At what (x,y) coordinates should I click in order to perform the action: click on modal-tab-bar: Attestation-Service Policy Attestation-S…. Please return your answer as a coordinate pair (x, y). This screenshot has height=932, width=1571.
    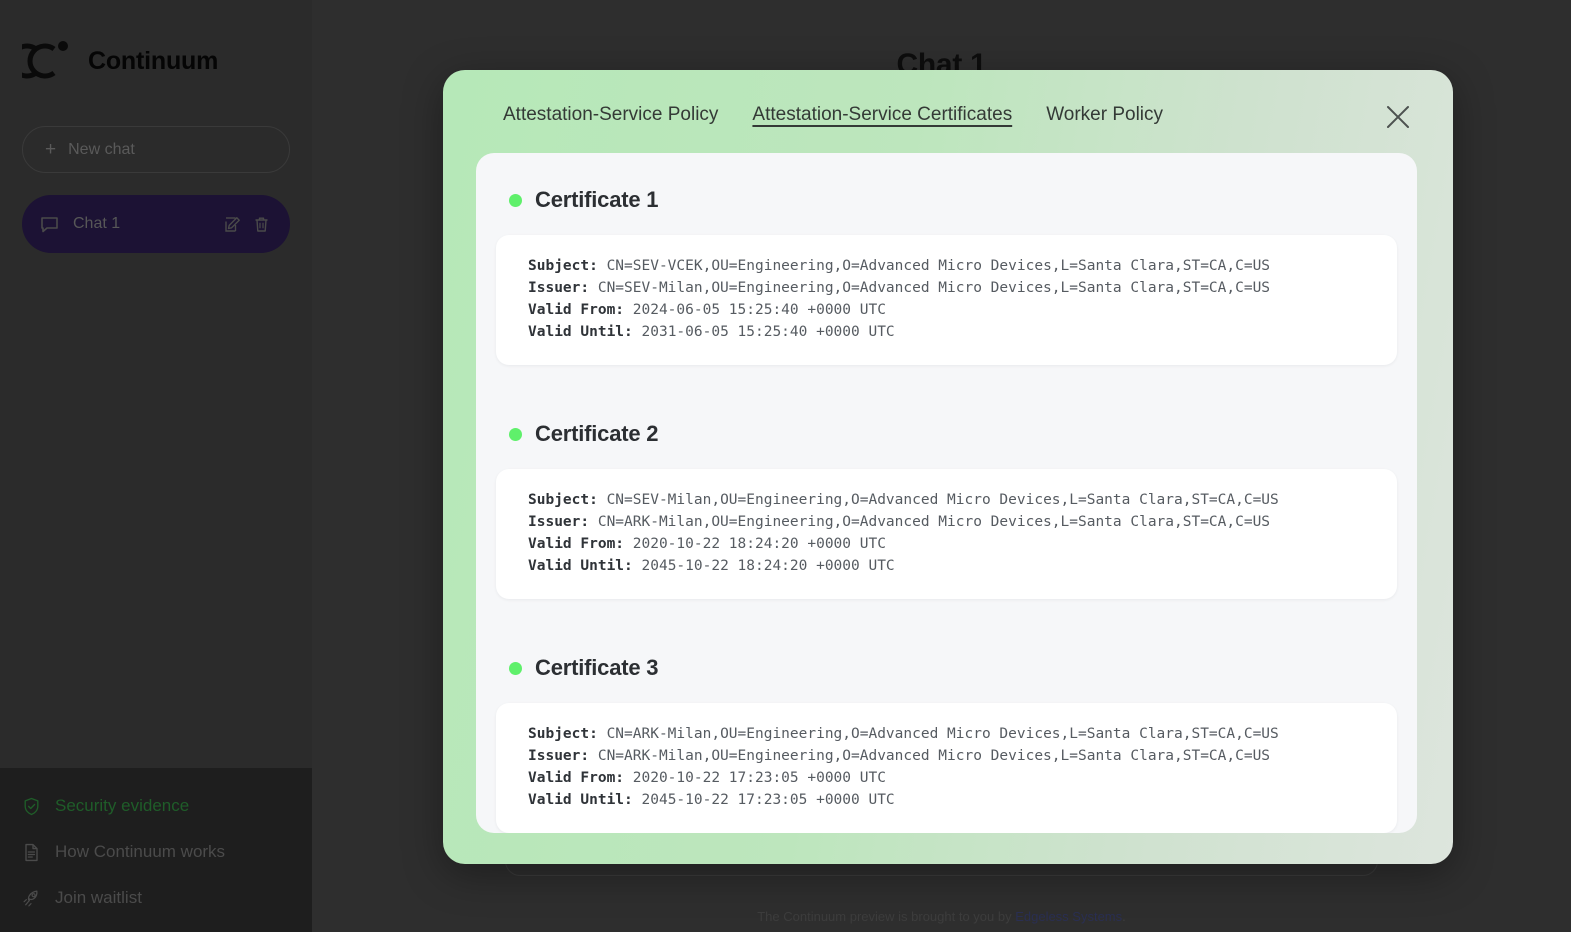
    Looking at the image, I should click on (948, 99).